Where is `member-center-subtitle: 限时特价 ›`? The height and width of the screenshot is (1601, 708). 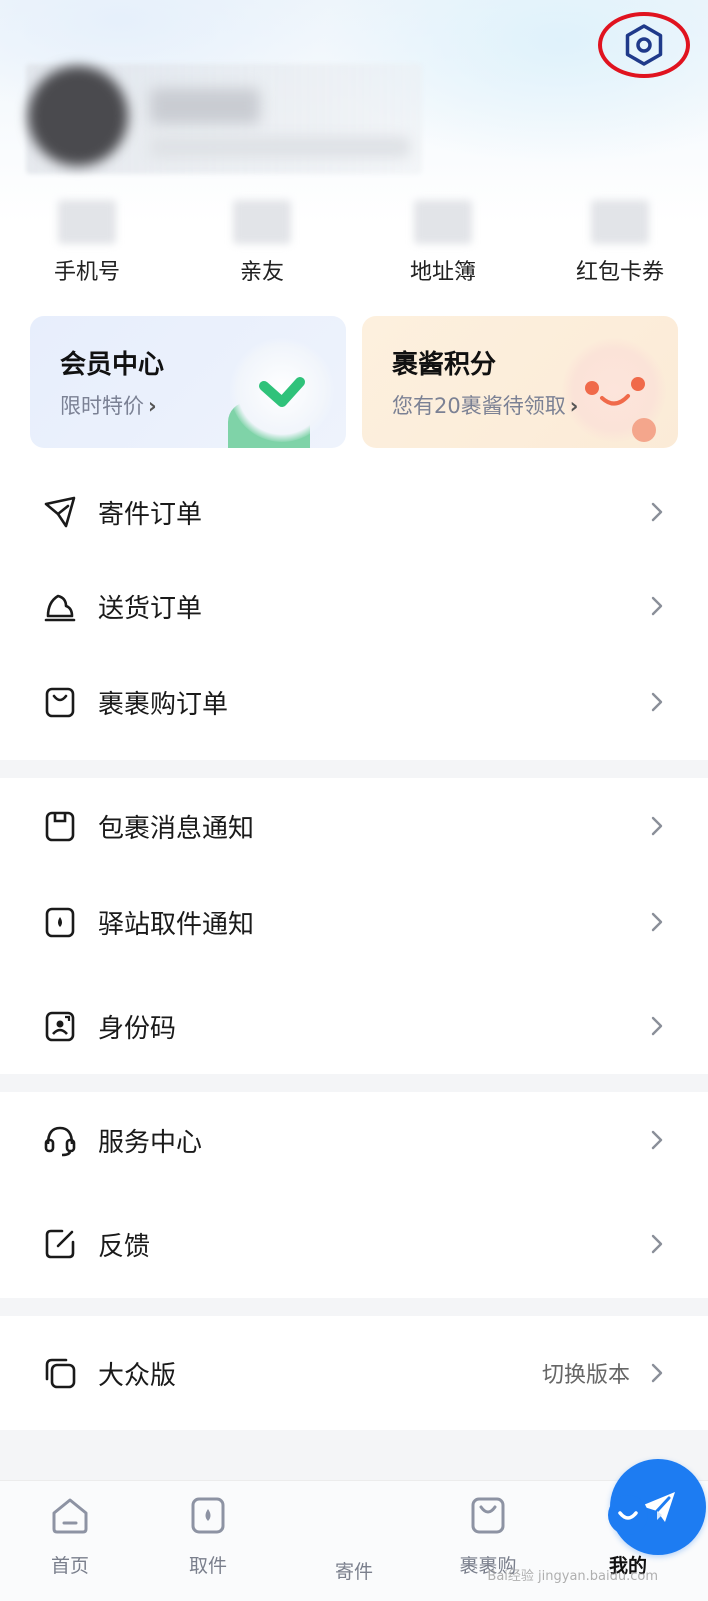 member-center-subtitle: 限时特价 › is located at coordinates (108, 406).